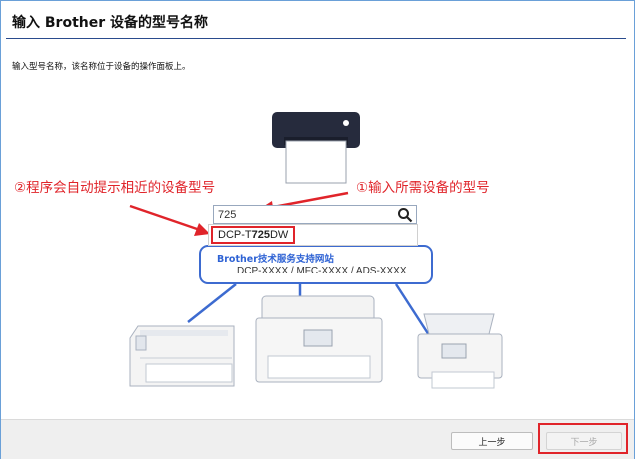 The image size is (635, 459). What do you see at coordinates (460, 351) in the screenshot?
I see `scanner-right-icon` at bounding box center [460, 351].